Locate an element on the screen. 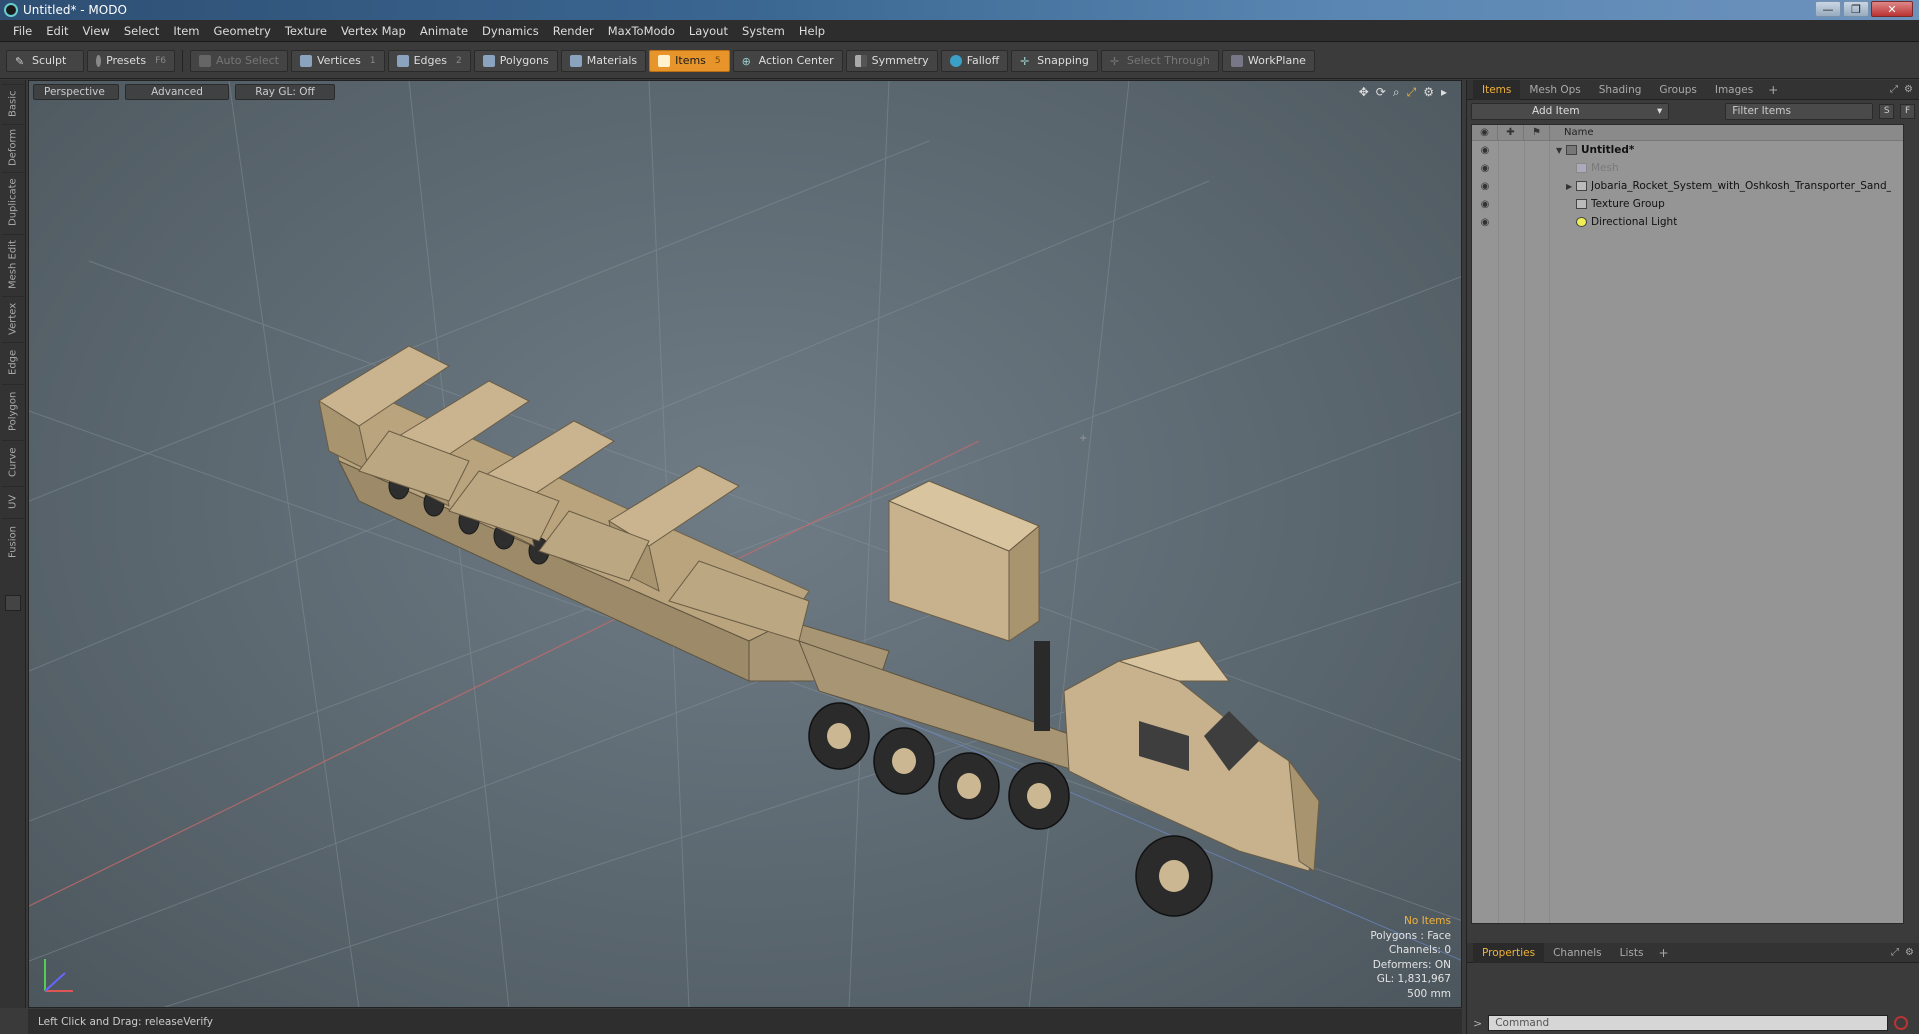  maximize-button: ❐ is located at coordinates (1856, 9).